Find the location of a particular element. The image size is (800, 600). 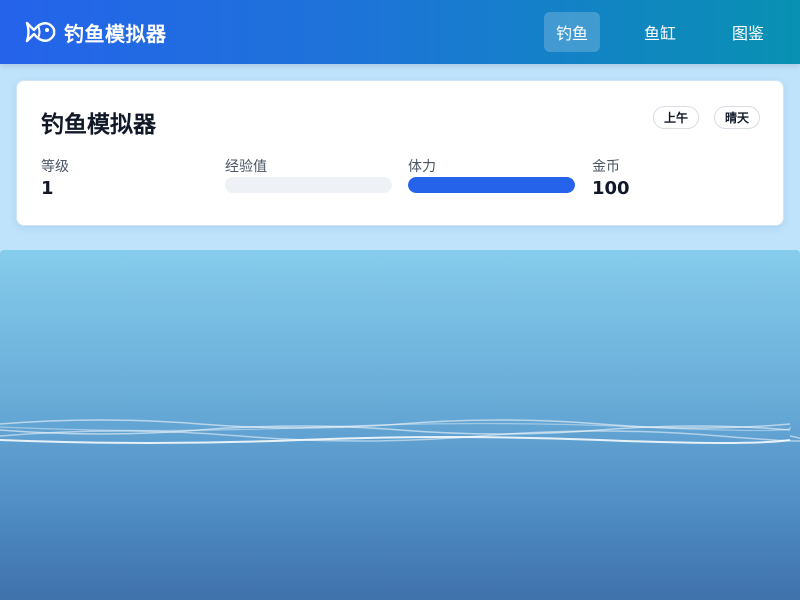

nav-tab-aquarium-label: 鱼缸 is located at coordinates (659, 33).